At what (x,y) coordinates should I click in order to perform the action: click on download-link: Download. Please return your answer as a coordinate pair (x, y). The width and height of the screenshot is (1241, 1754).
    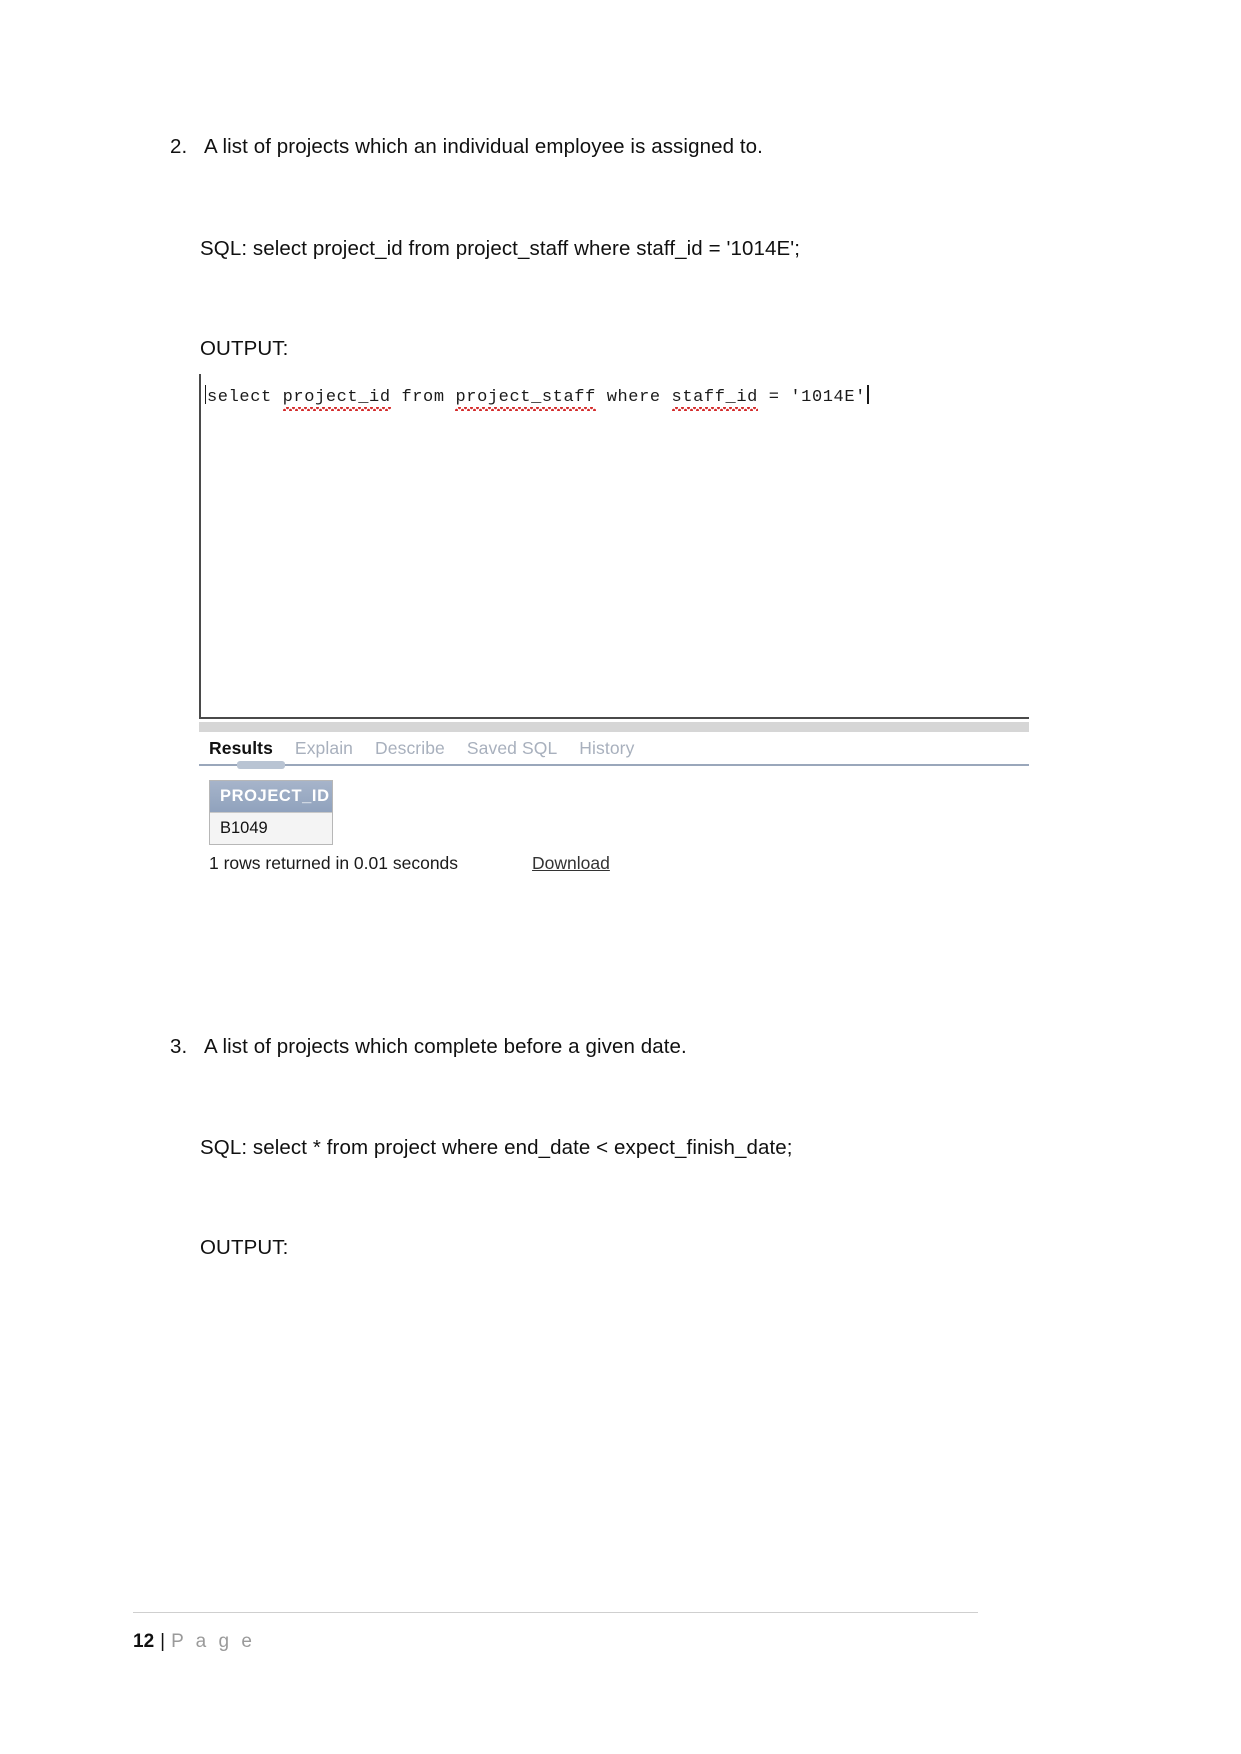
    Looking at the image, I should click on (571, 863).